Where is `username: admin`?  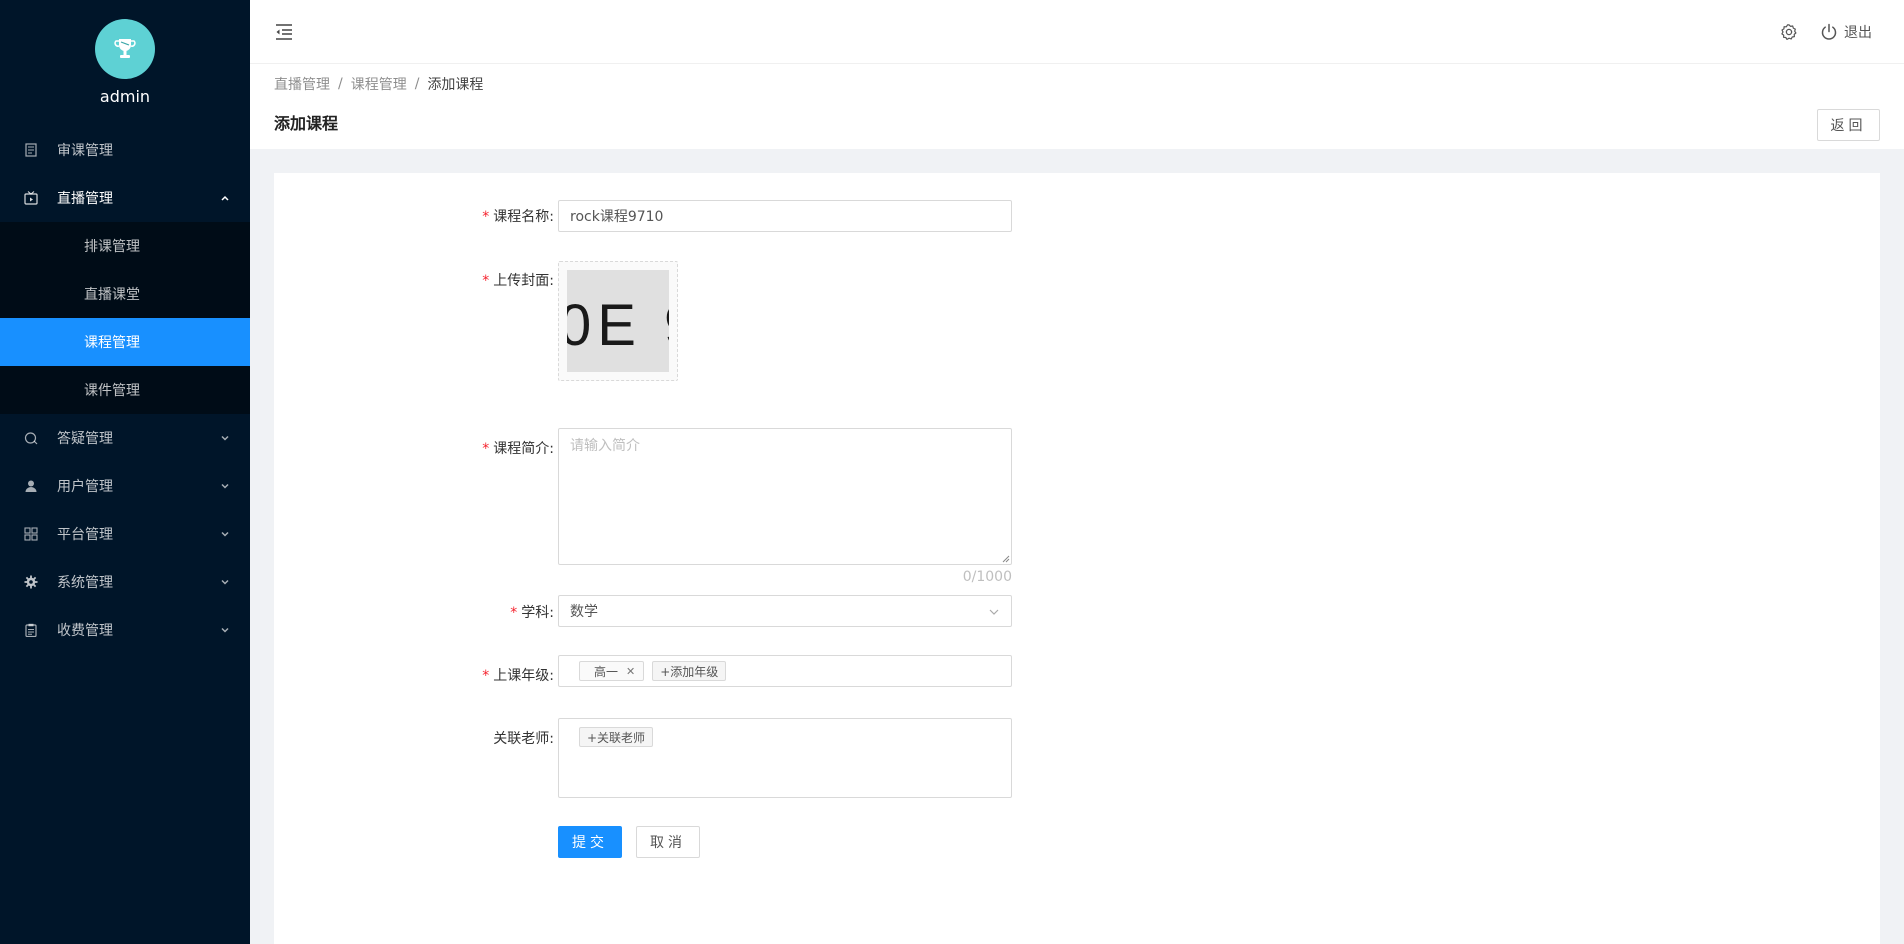 username: admin is located at coordinates (125, 96).